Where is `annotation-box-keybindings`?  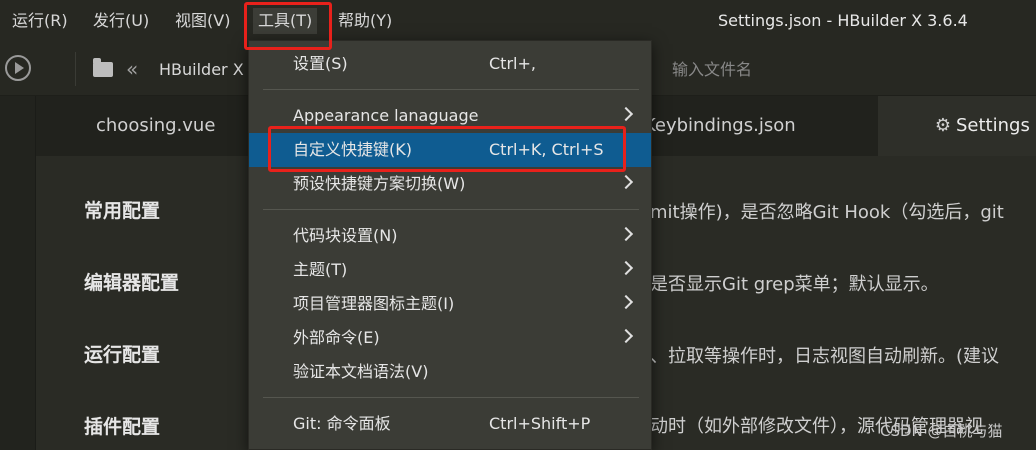
annotation-box-keybindings is located at coordinates (447, 149).